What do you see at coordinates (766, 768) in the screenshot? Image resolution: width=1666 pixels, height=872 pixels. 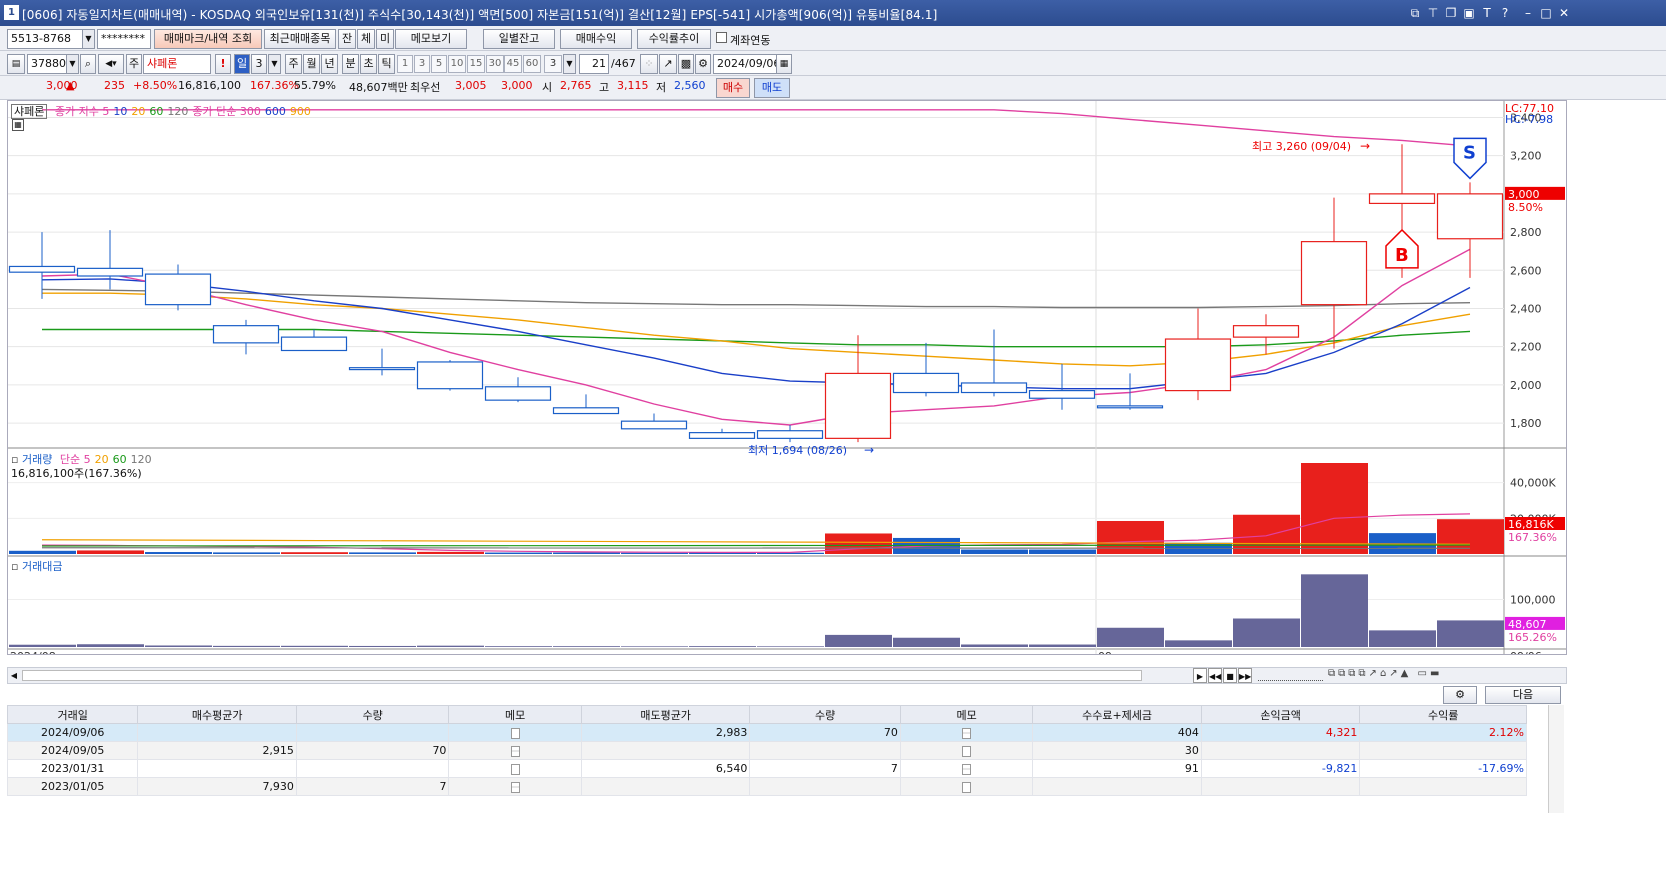 I see `table-row: 2023/01/31 6,540 7 91 -9,821 -17.69%` at bounding box center [766, 768].